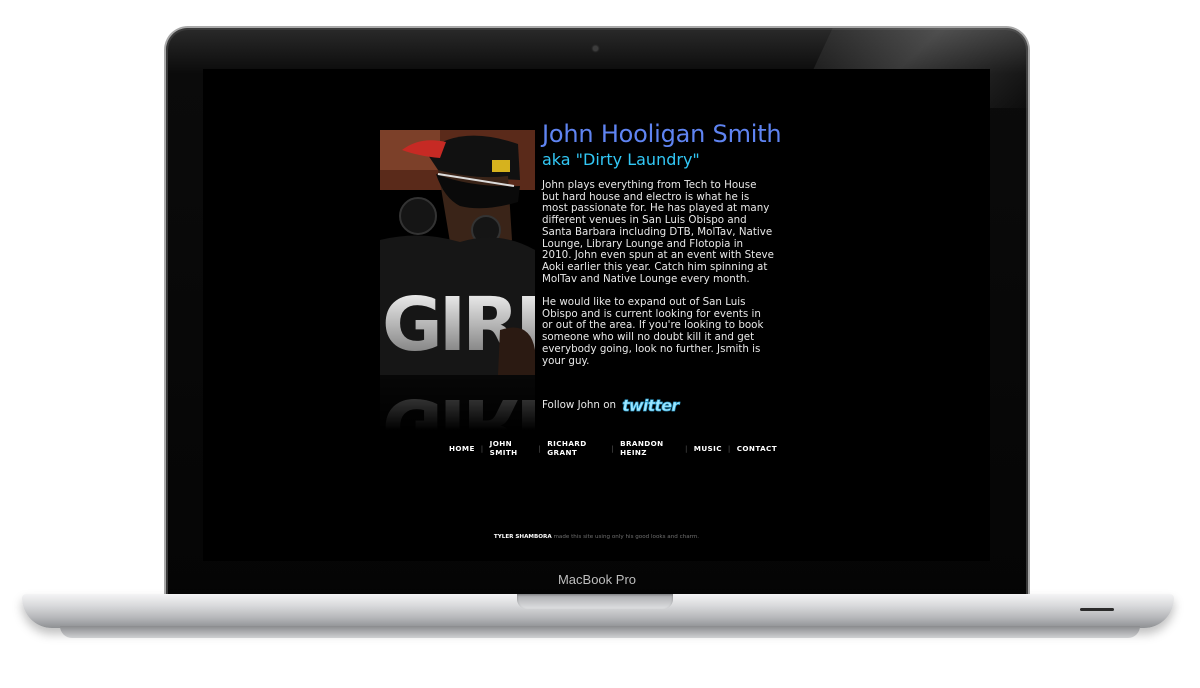  What do you see at coordinates (598, 611) in the screenshot?
I see `laptop-base` at bounding box center [598, 611].